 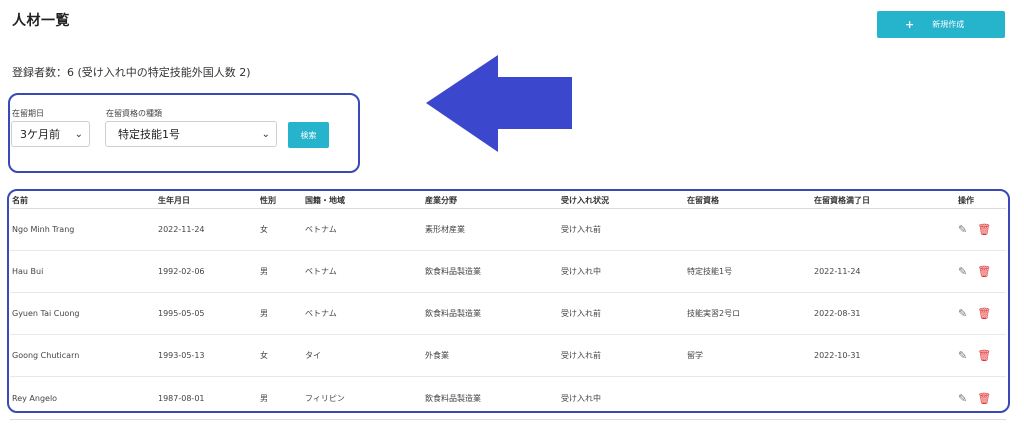 I want to click on new-create-button: + 新規作成, so click(x=941, y=24).